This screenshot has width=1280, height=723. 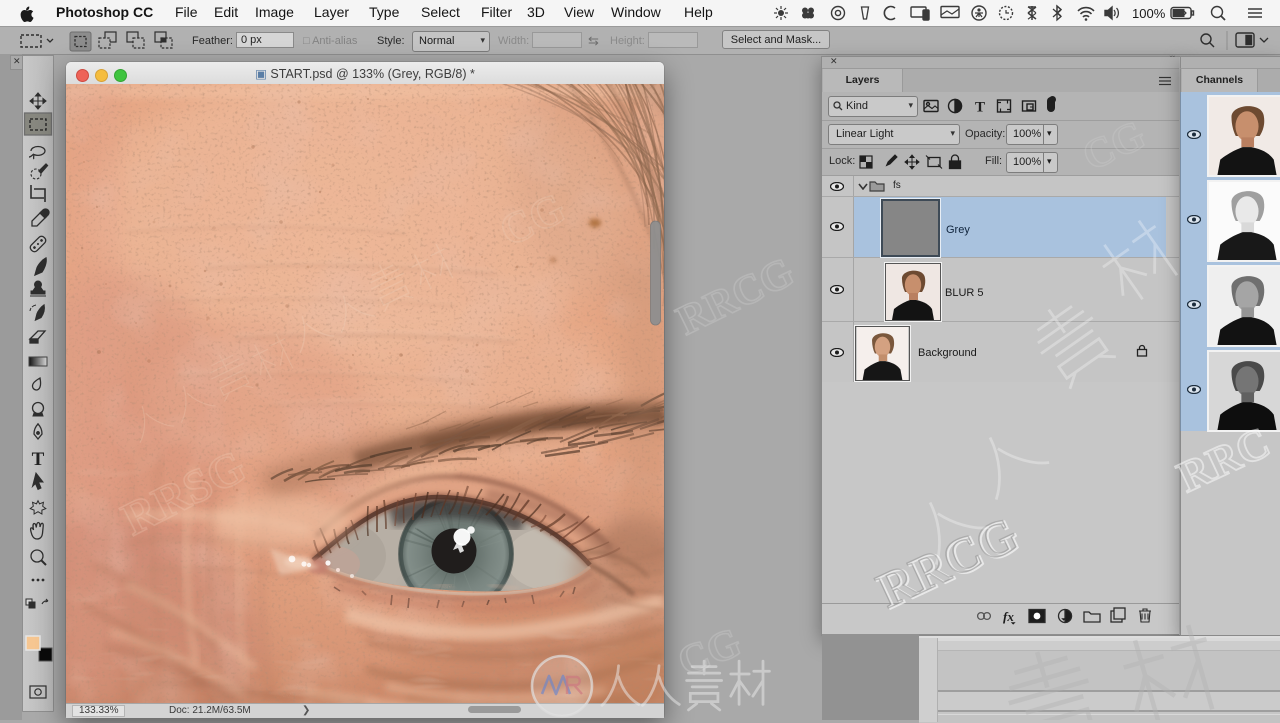 I want to click on svg-text: RRCG, so click(x=735, y=297).